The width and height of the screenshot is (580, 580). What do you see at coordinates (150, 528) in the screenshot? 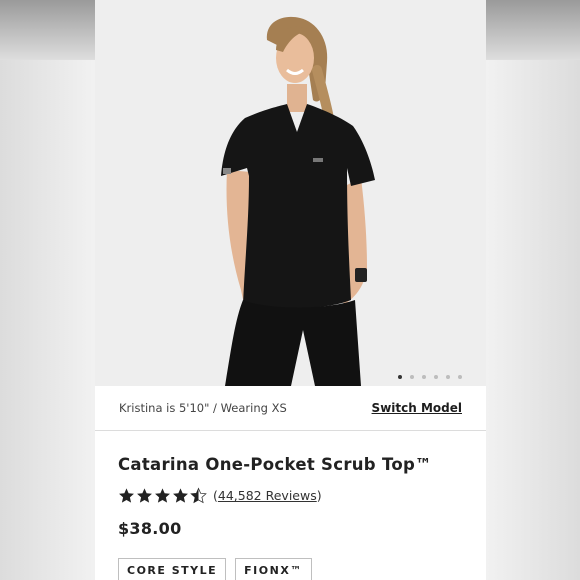
I see `product-price: $38.00` at bounding box center [150, 528].